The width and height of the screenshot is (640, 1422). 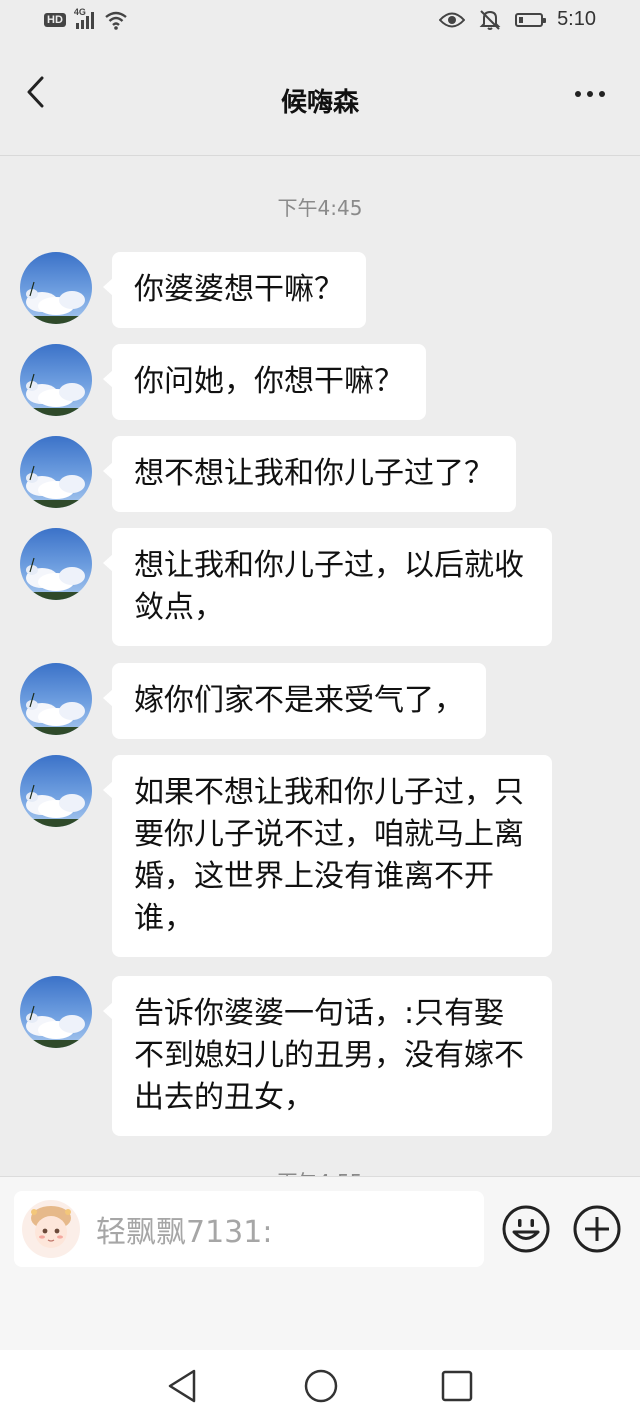 I want to click on status-bar: HD 4G 5:10, so click(x=320, y=22).